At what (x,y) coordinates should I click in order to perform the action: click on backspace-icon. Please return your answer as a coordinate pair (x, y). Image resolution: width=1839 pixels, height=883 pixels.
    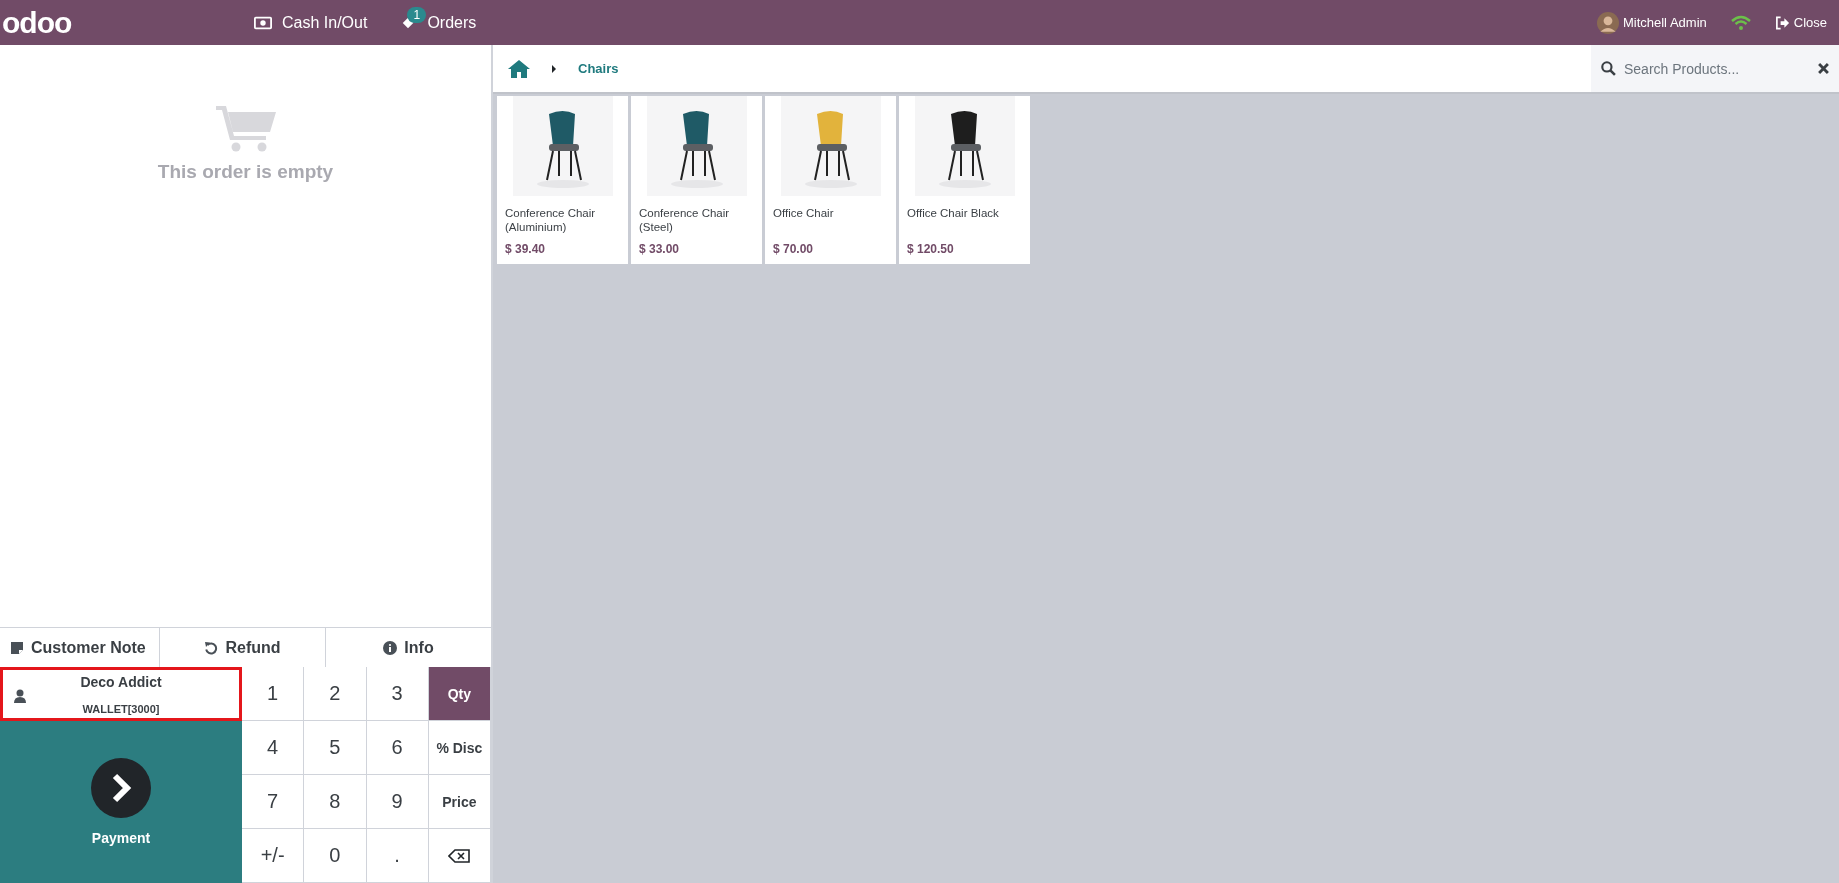
    Looking at the image, I should click on (459, 855).